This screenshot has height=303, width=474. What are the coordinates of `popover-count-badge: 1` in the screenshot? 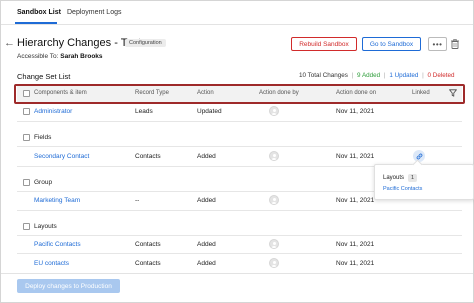 It's located at (413, 178).